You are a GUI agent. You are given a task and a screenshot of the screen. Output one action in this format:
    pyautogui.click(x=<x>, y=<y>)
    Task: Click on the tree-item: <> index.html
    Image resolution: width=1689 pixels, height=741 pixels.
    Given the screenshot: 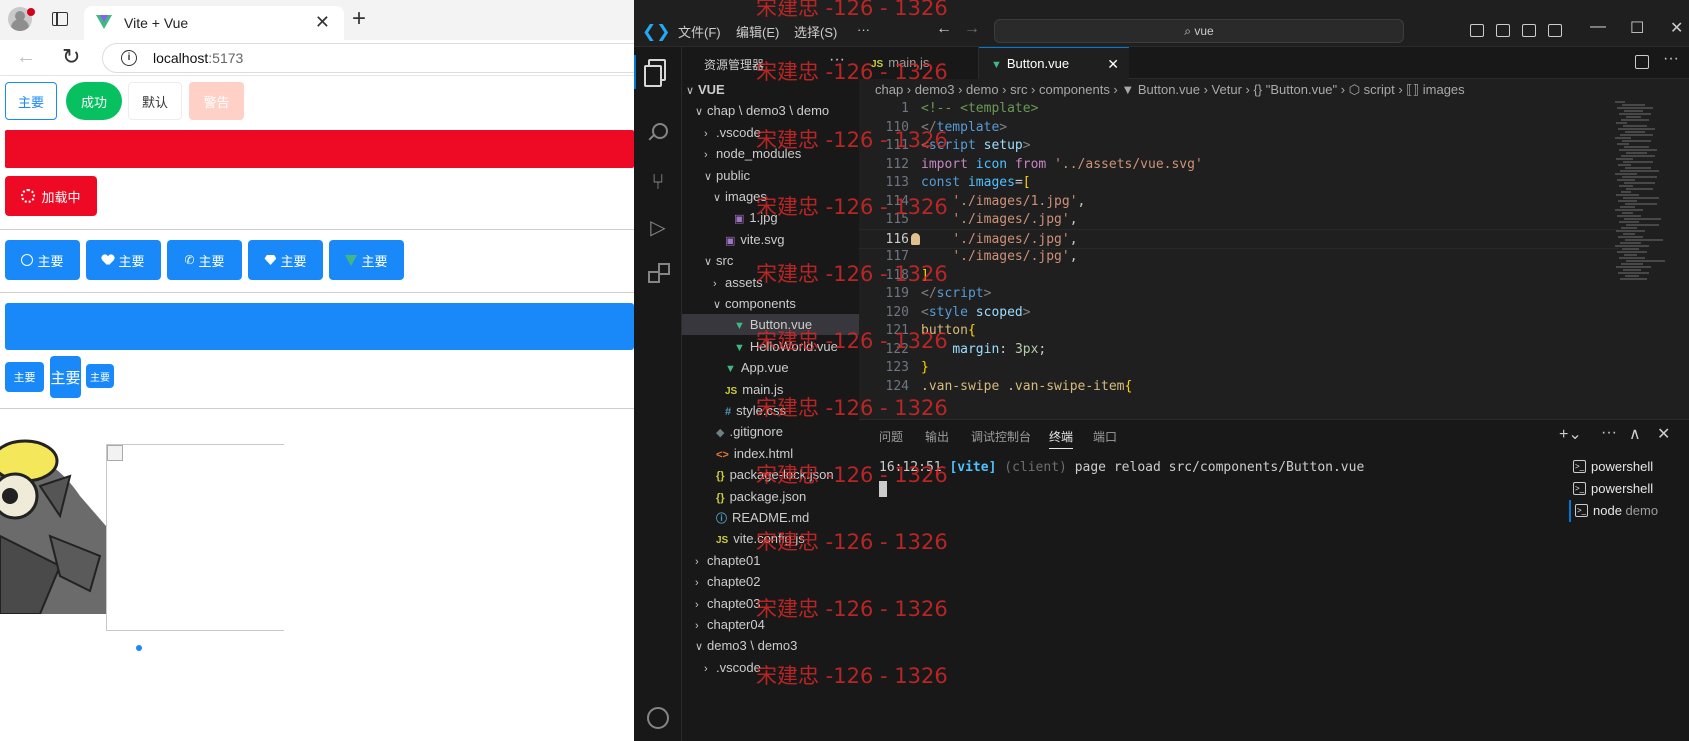 What is the action you would take?
    pyautogui.click(x=770, y=453)
    